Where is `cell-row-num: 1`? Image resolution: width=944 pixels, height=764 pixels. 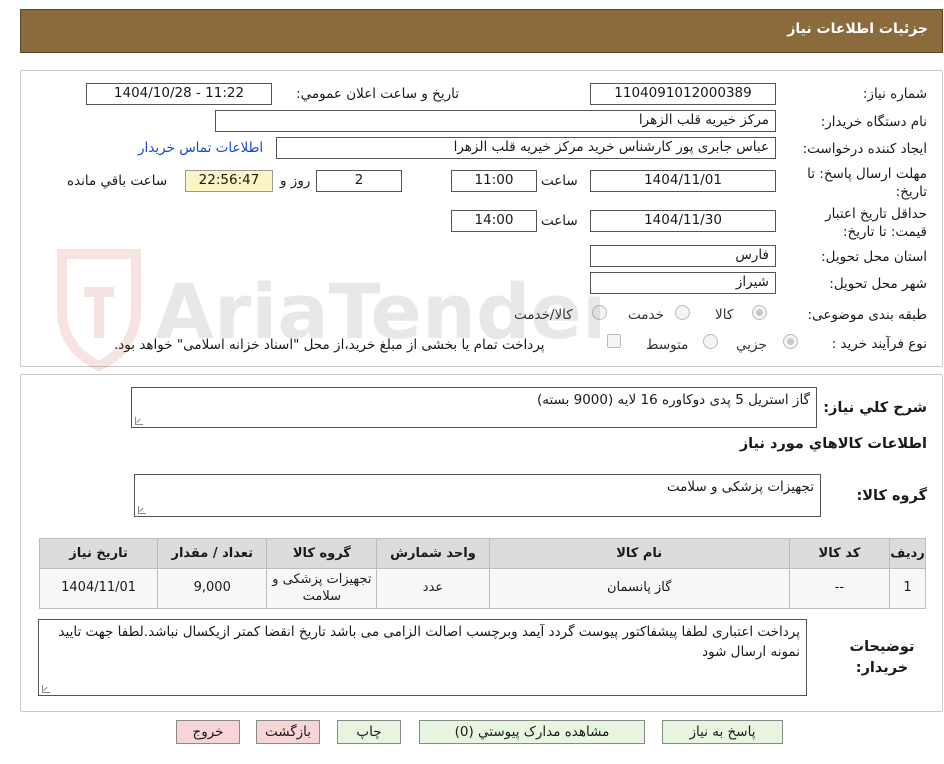
cell-row-num: 1 is located at coordinates (907, 588).